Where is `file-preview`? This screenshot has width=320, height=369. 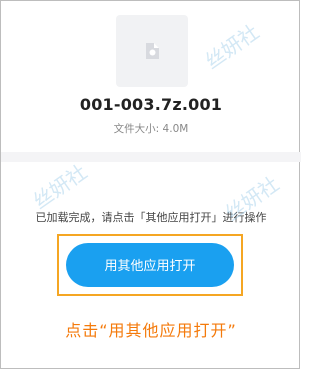
file-preview is located at coordinates (152, 51).